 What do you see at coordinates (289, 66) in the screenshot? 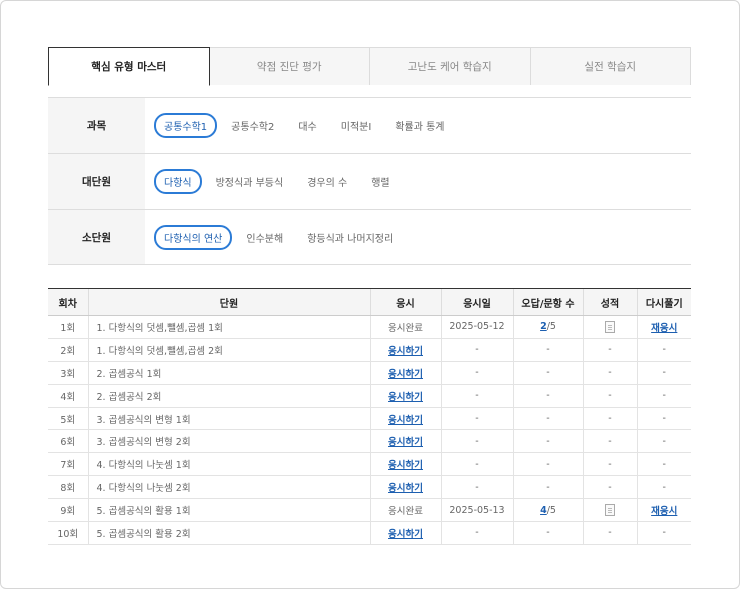
I see `tab-2: 약점 진단 평가` at bounding box center [289, 66].